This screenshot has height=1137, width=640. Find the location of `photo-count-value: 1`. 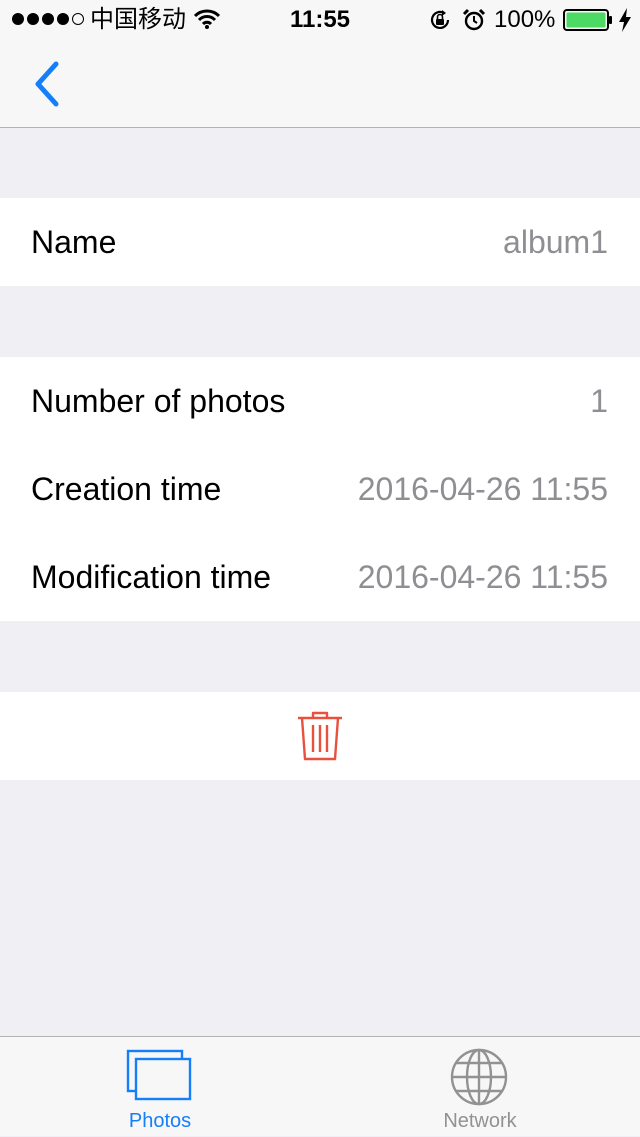

photo-count-value: 1 is located at coordinates (599, 401).